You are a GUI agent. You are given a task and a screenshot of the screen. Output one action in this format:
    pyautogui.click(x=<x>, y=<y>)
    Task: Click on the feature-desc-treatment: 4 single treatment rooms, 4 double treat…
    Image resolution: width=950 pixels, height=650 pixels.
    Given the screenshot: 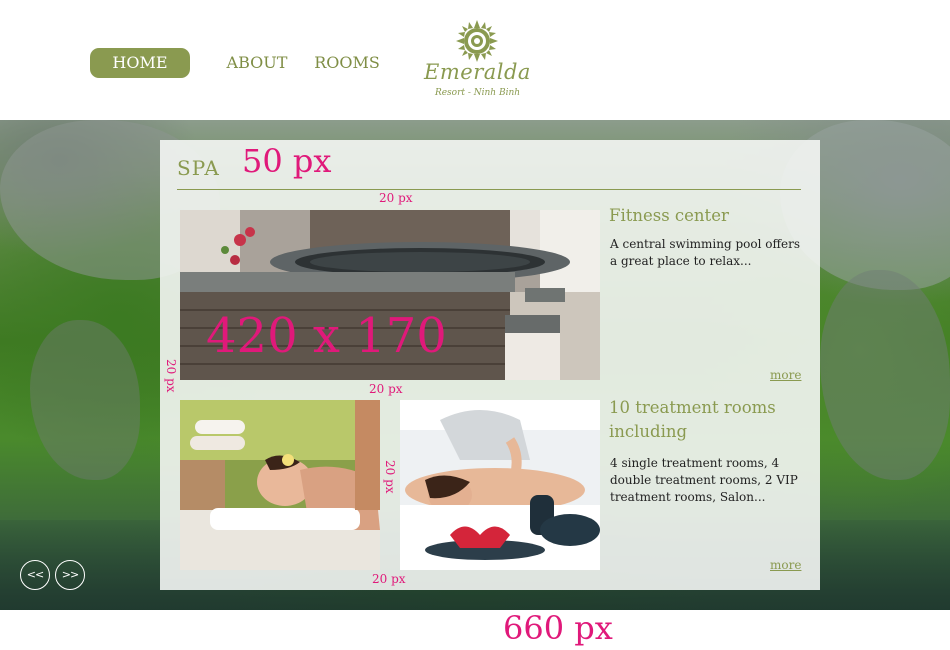 What is the action you would take?
    pyautogui.click(x=704, y=480)
    